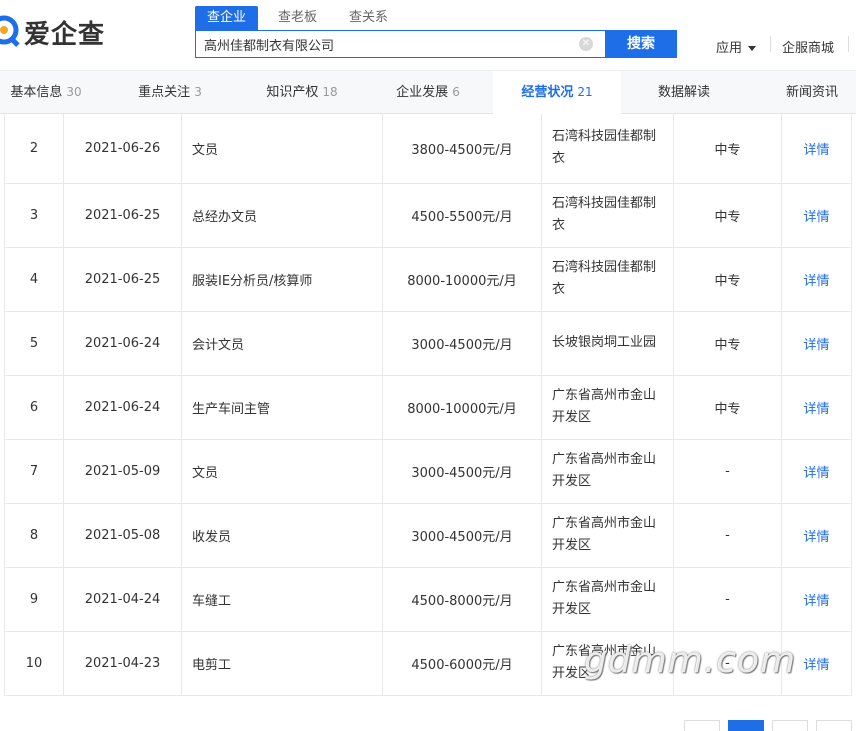 This screenshot has width=856, height=731. What do you see at coordinates (34, 343) in the screenshot?
I see `row-index: 5` at bounding box center [34, 343].